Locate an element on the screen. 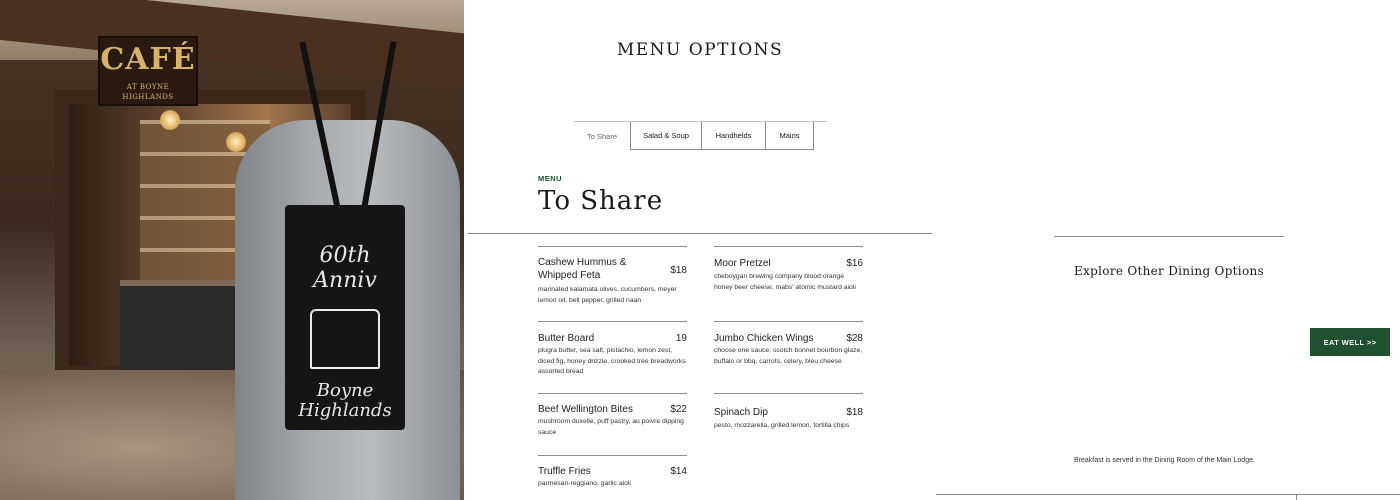 This screenshot has width=1400, height=500. cafe-sign-subtitle: AT BOYNE HIGHLANDS is located at coordinates (148, 92).